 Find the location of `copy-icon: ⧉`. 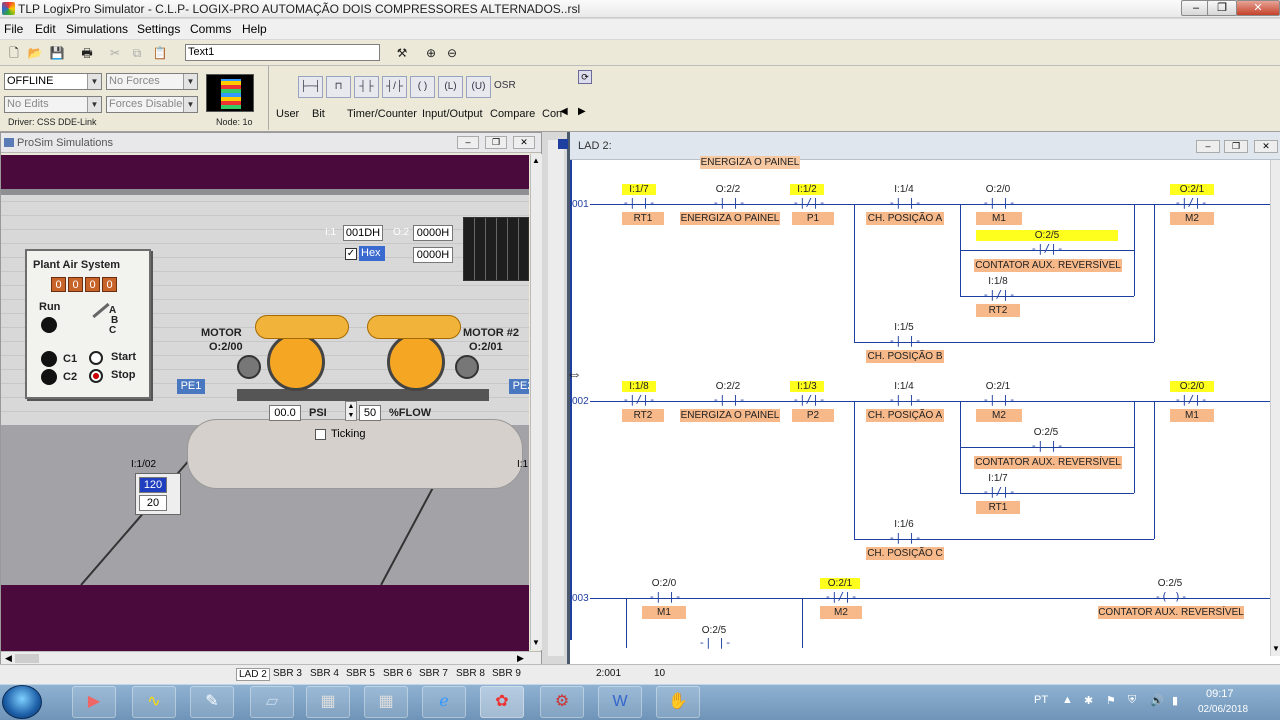

copy-icon: ⧉ is located at coordinates (137, 53).